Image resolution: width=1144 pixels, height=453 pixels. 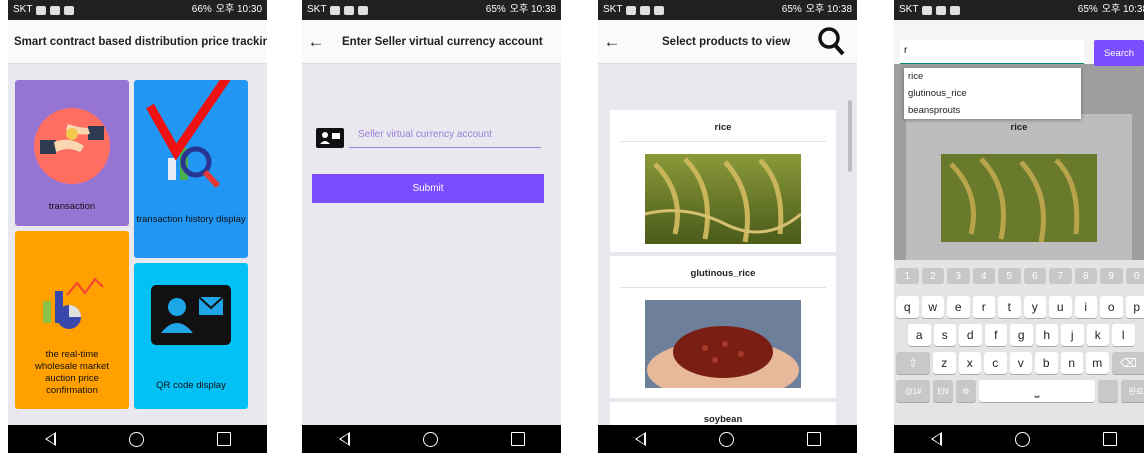 What do you see at coordinates (1097, 363) in the screenshot?
I see `key: m` at bounding box center [1097, 363].